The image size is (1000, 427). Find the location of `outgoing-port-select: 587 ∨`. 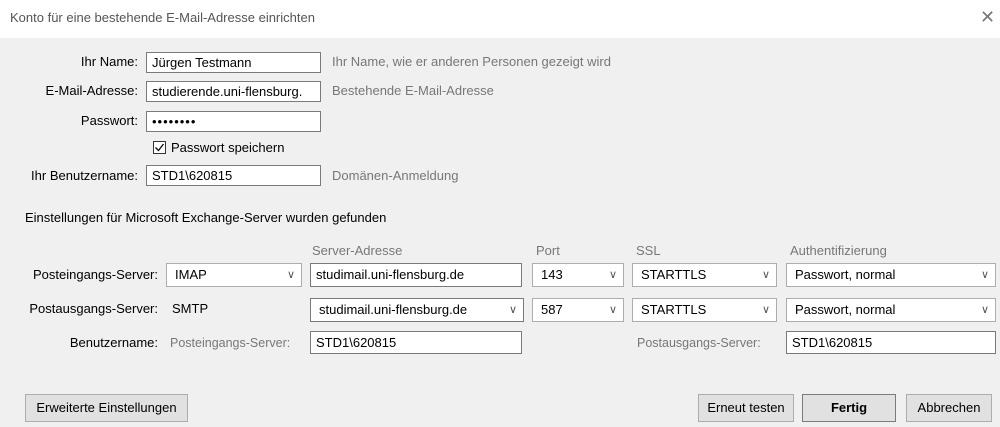

outgoing-port-select: 587 ∨ is located at coordinates (578, 310).